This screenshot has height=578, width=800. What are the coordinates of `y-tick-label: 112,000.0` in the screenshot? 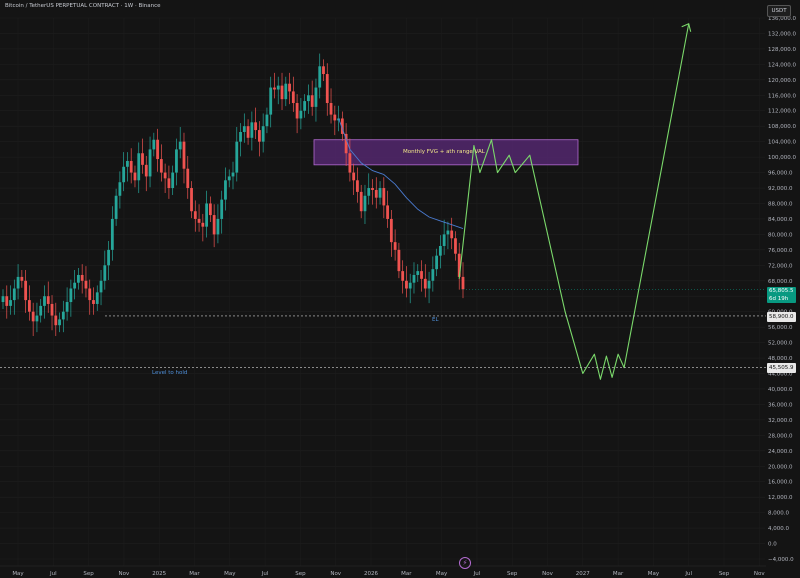 It's located at (782, 112).